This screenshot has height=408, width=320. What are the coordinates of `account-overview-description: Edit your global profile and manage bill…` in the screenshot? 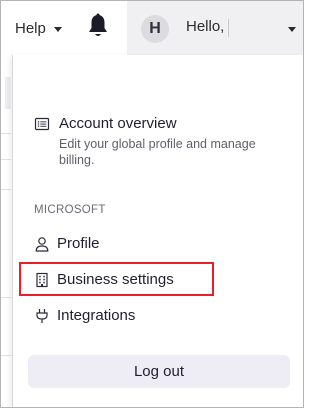 It's located at (157, 152).